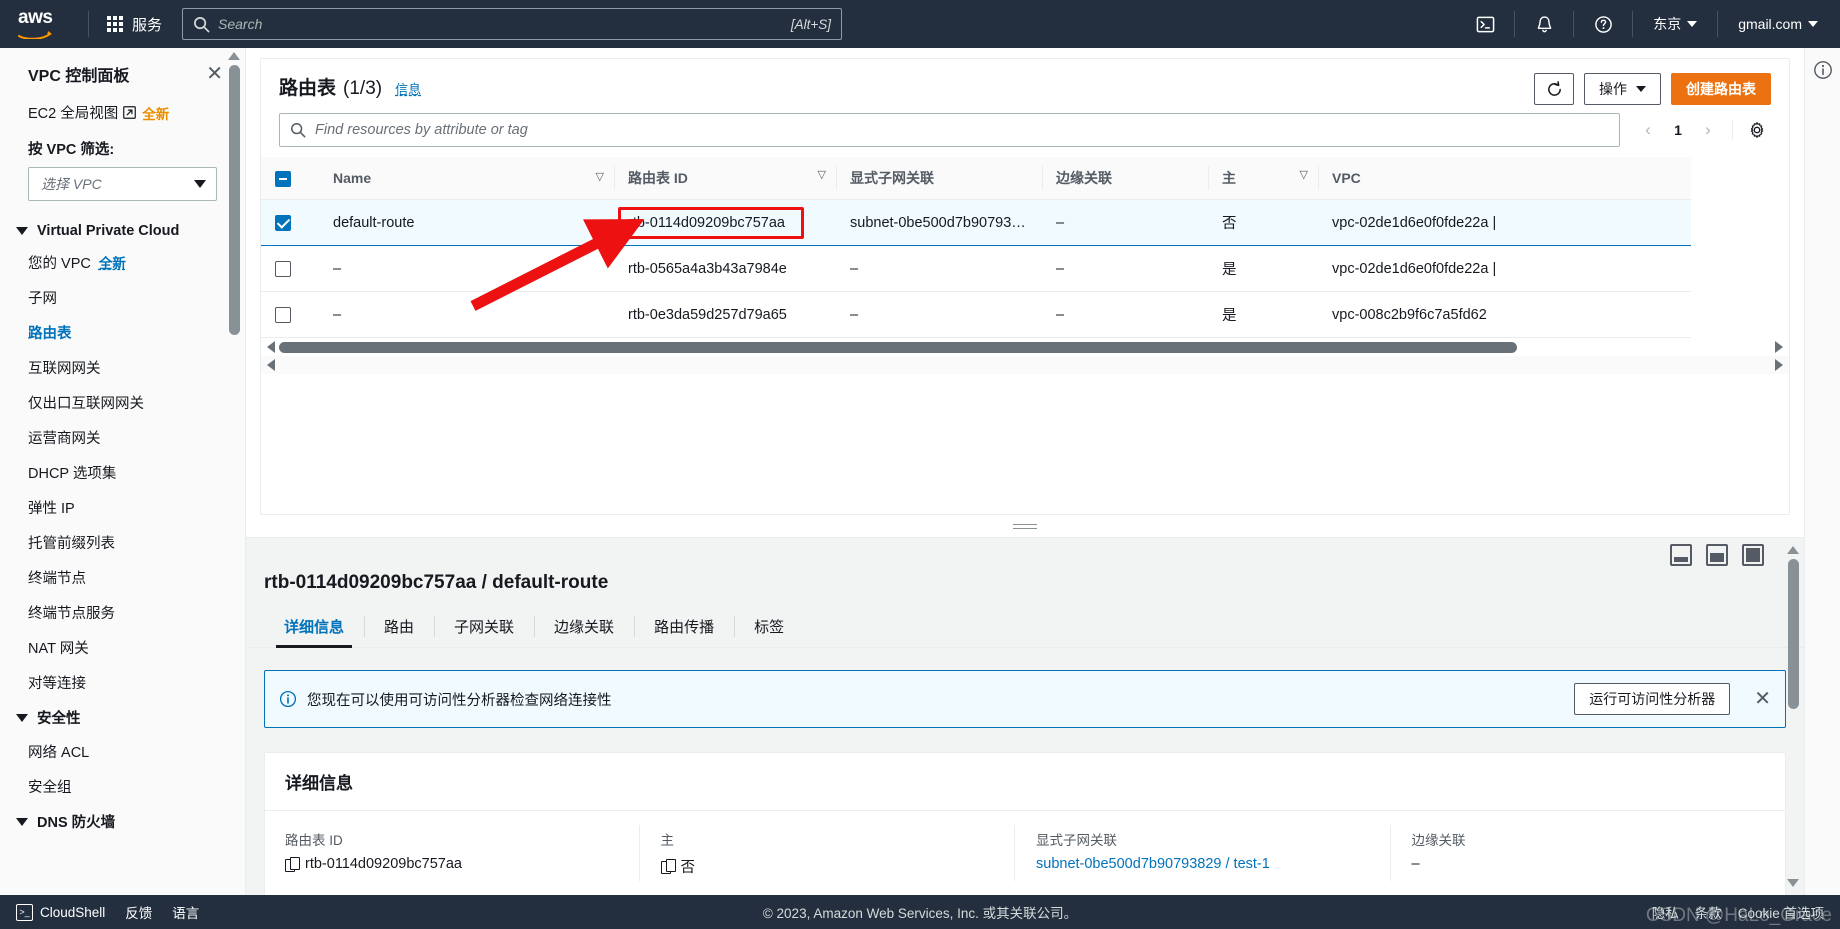  I want to click on panel-size-large-icon, so click(1753, 555).